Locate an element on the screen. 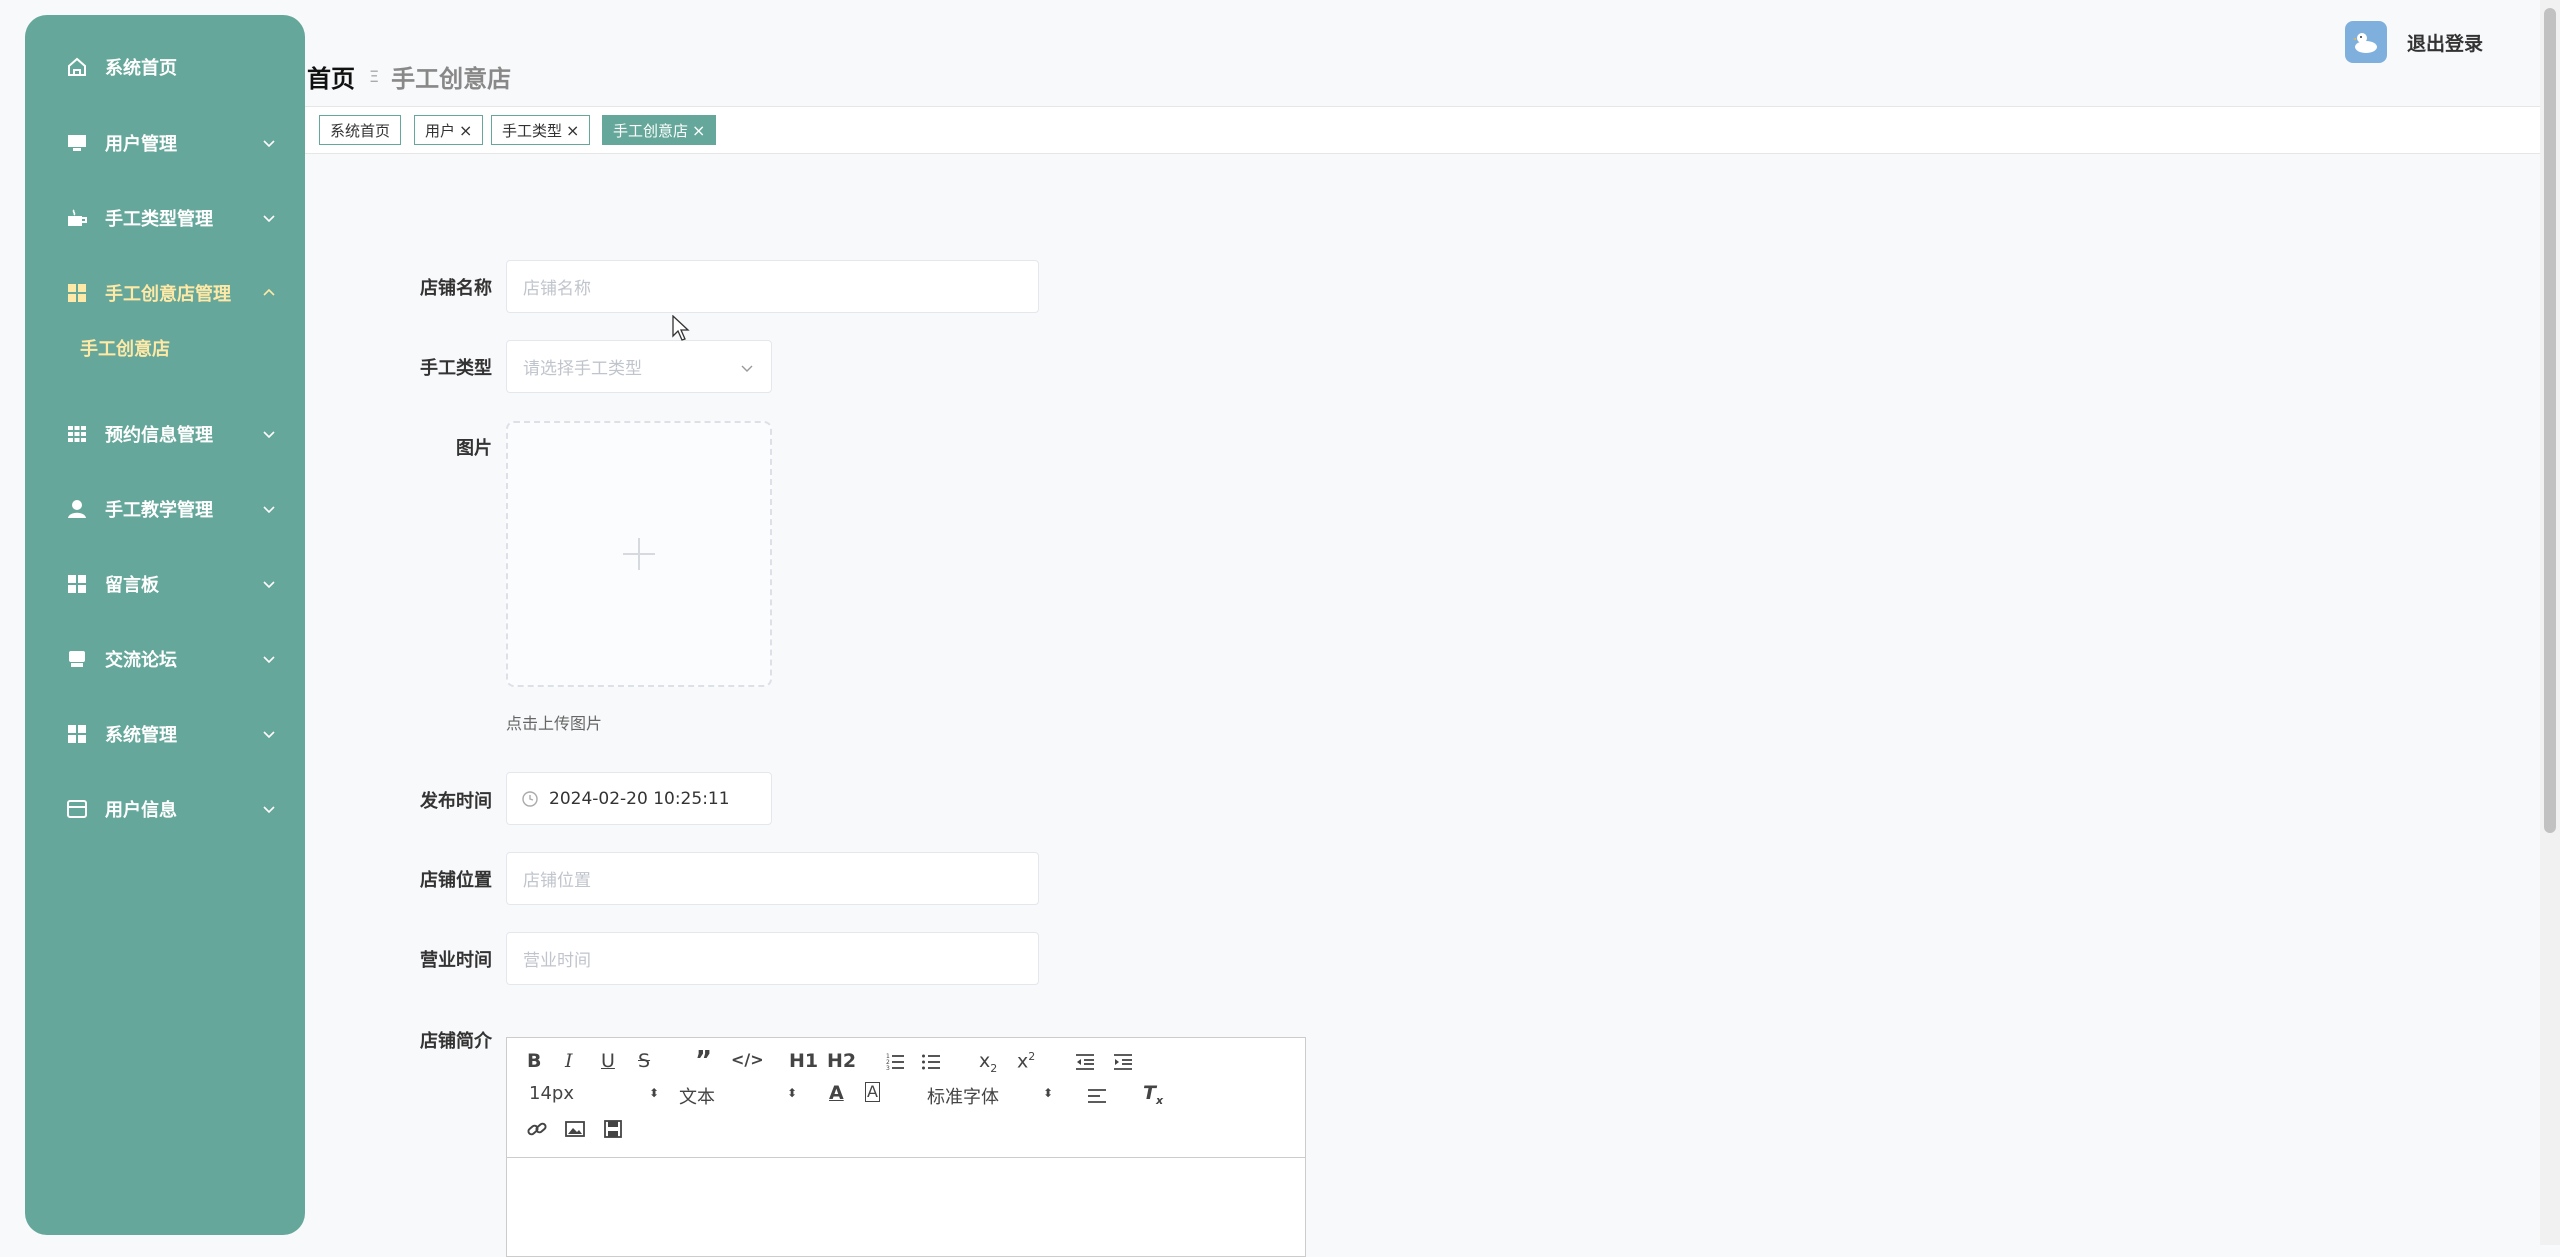 The height and width of the screenshot is (1257, 2560). tag-craft-shop: 手工创意店 × is located at coordinates (659, 130).